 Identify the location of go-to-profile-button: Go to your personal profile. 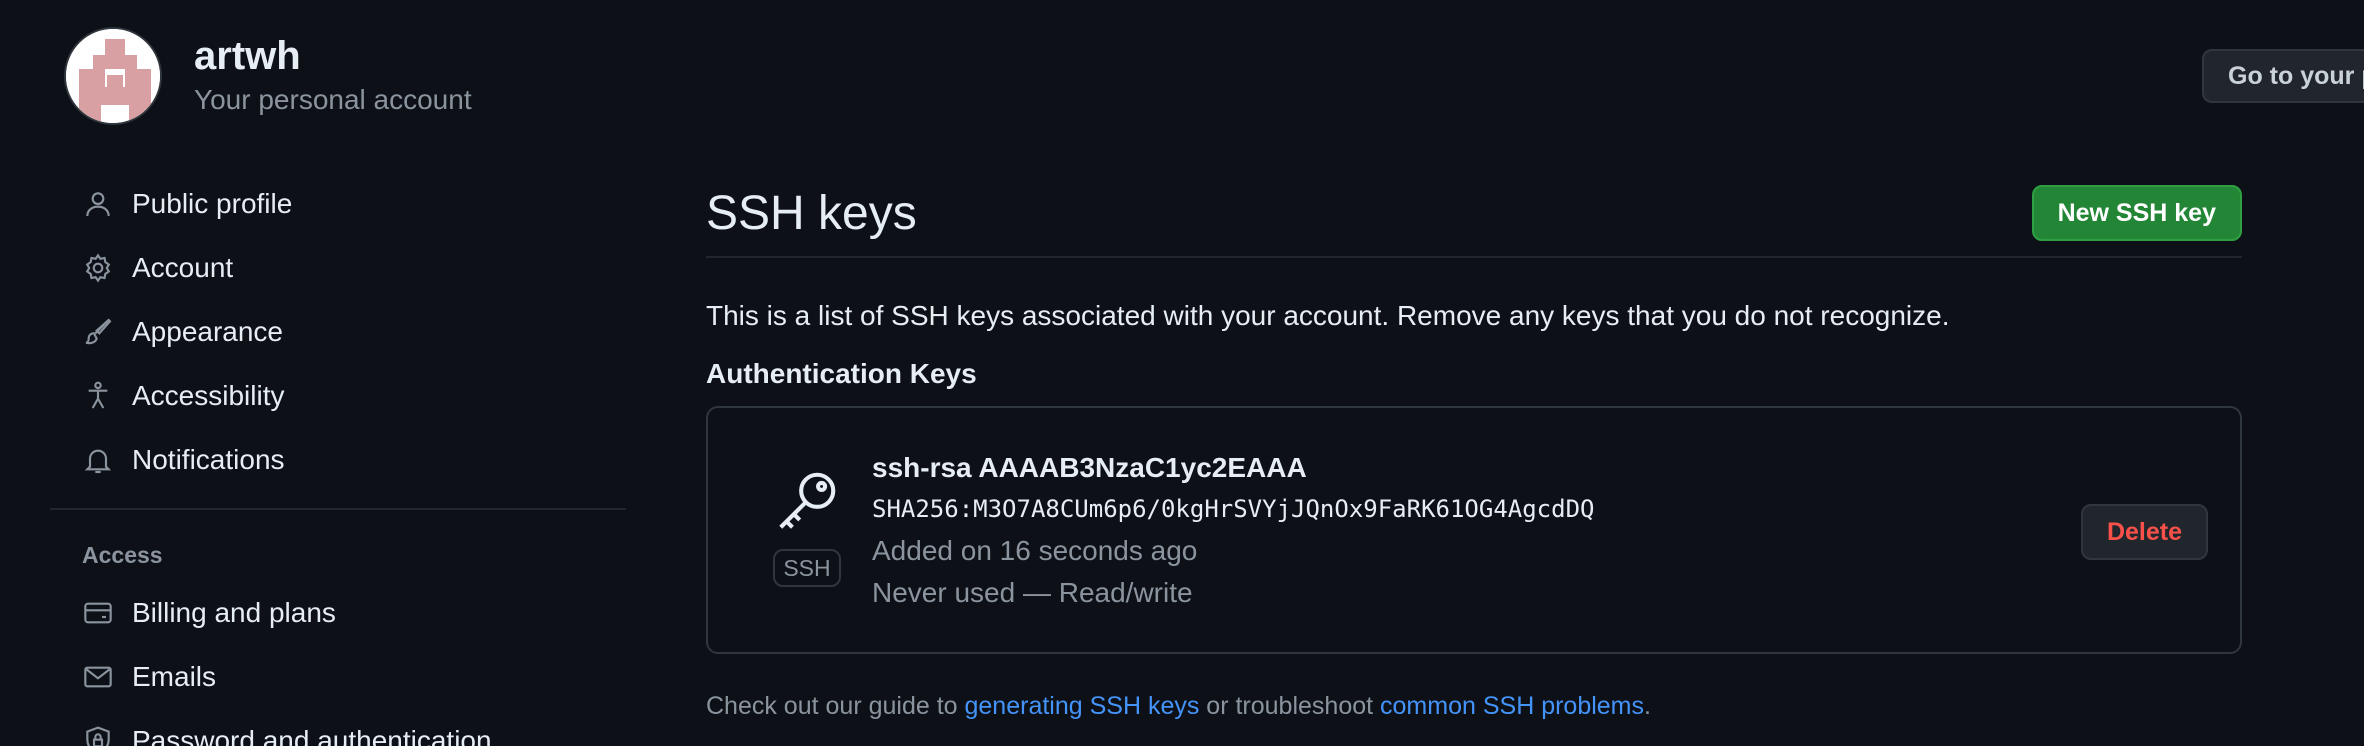
(2283, 76).